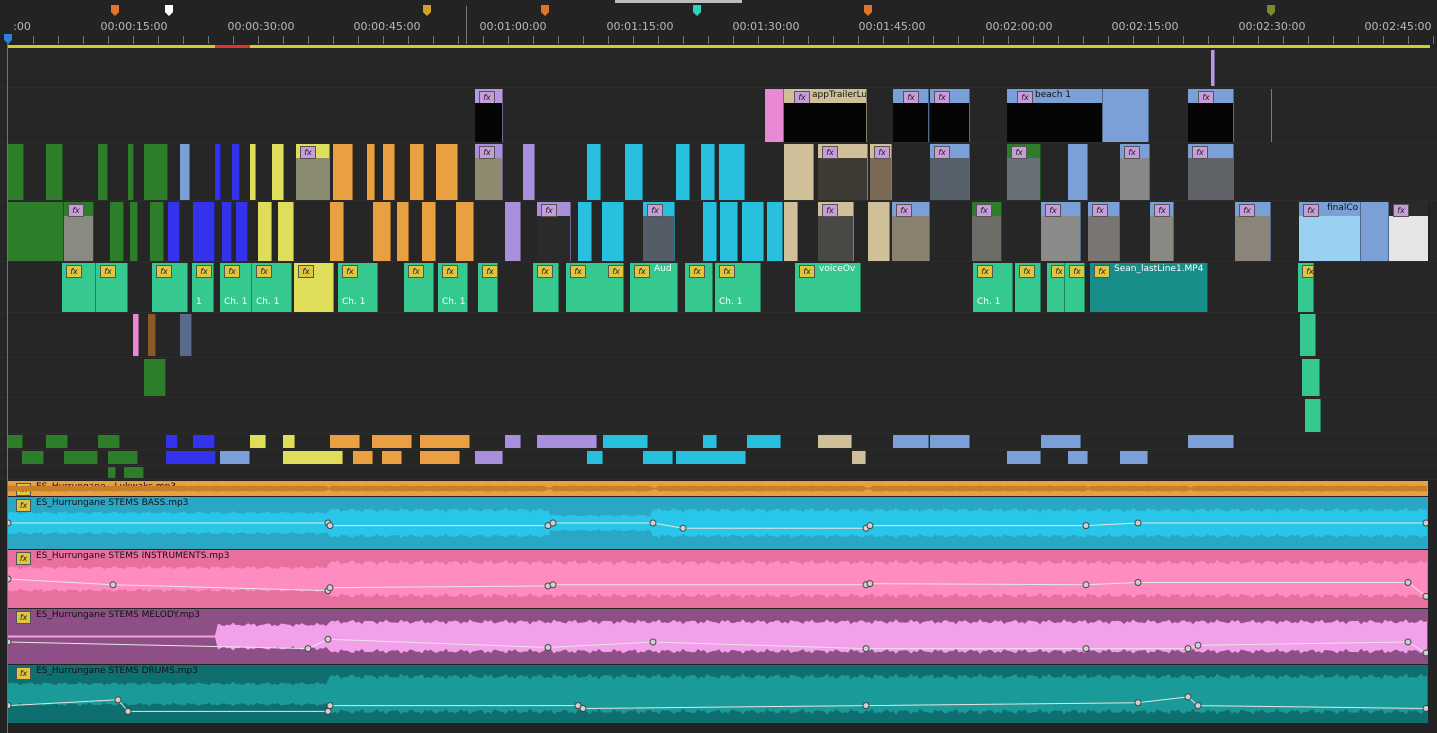 This screenshot has height=733, width=1437. What do you see at coordinates (718, 636) in the screenshot?
I see `music-clip-melody: fx ES_Hurrungane STEMS MELODY.mp3` at bounding box center [718, 636].